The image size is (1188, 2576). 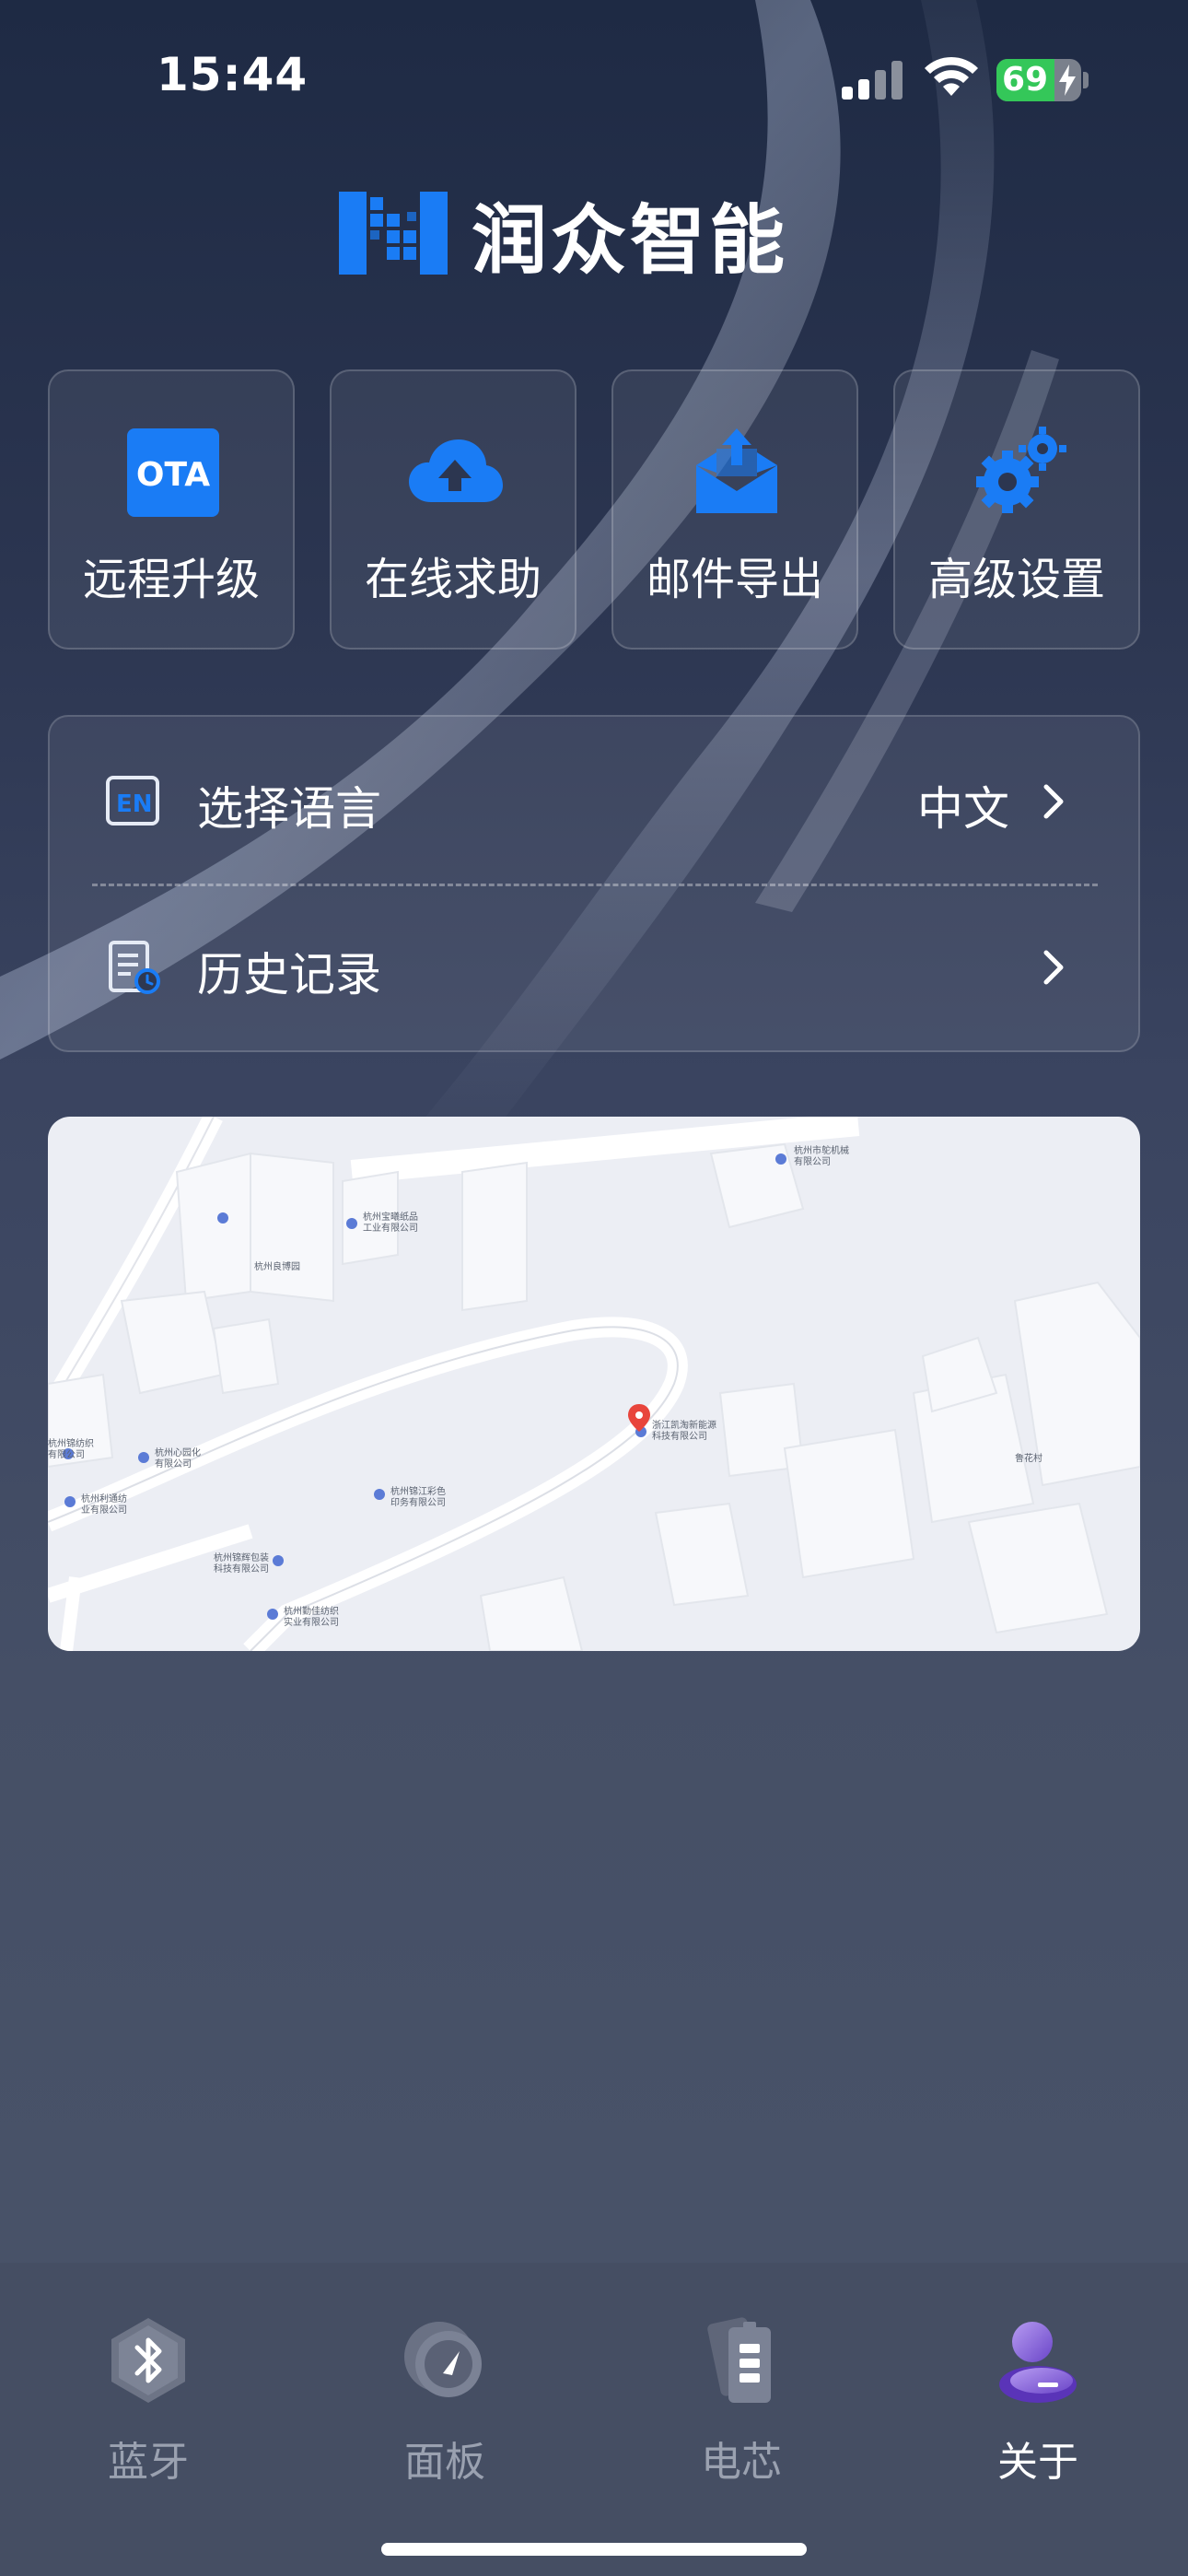 I want to click on dashboard-gauge-icon, so click(x=443, y=2359).